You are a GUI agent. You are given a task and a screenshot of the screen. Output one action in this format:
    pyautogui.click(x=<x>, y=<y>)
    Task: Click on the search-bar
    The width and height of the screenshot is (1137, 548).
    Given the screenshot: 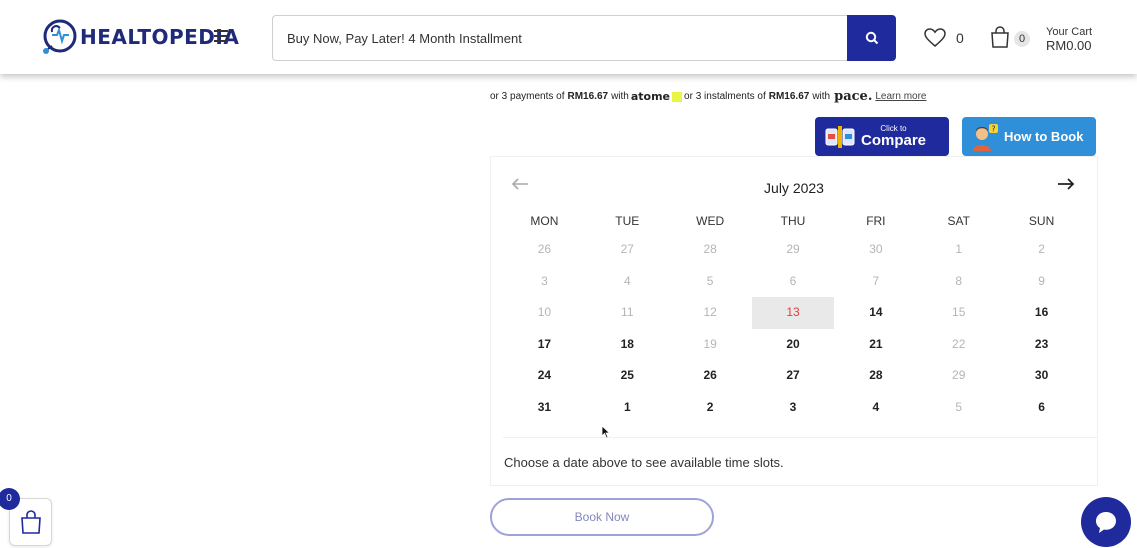 What is the action you would take?
    pyautogui.click(x=584, y=38)
    